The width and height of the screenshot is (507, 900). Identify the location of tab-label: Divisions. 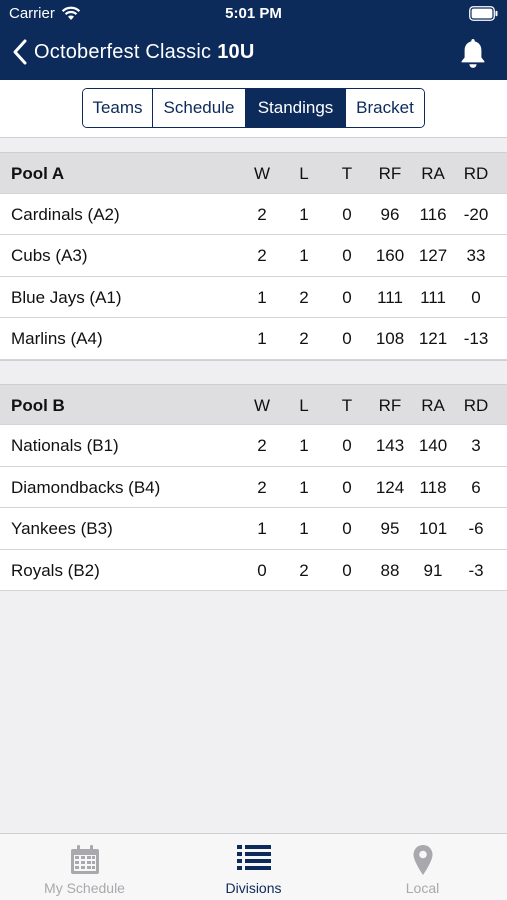
(253, 888).